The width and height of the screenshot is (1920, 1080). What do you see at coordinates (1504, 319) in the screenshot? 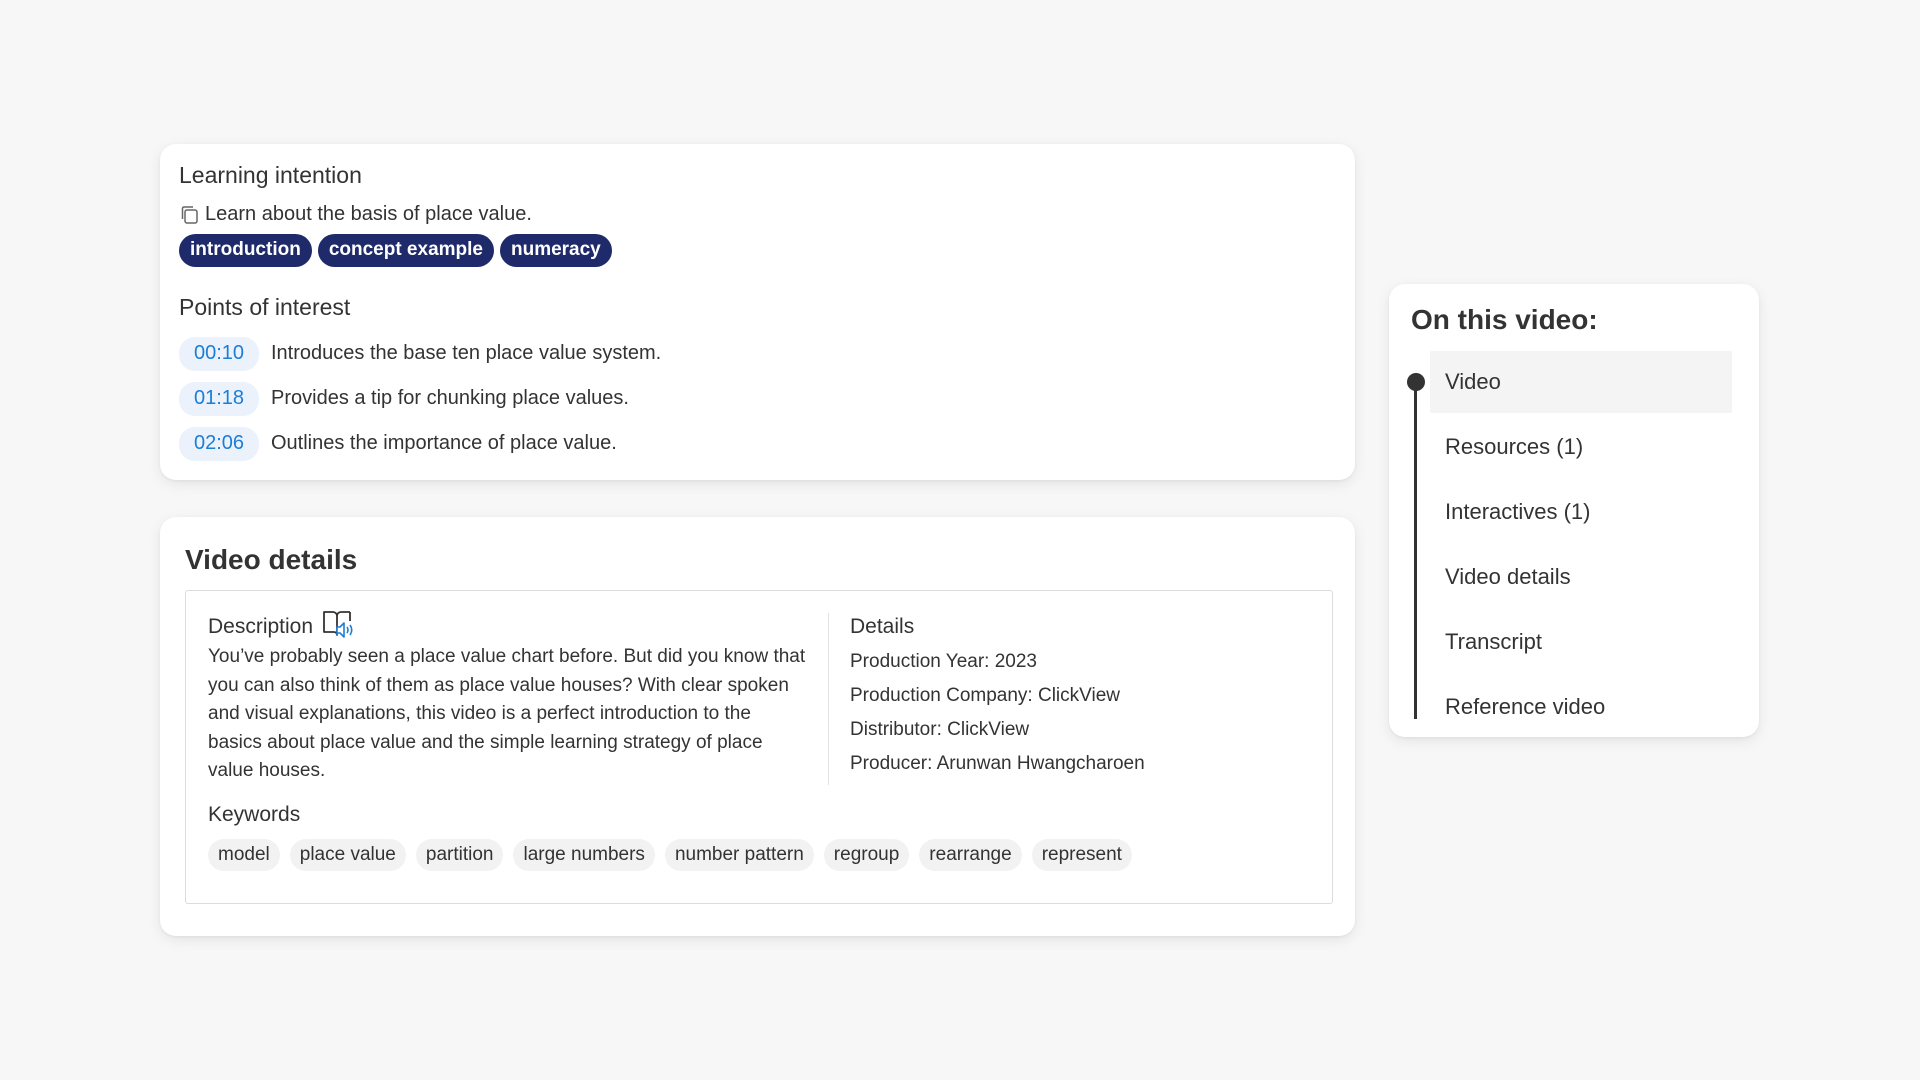
I see `on-this-video-title: On this video:` at bounding box center [1504, 319].